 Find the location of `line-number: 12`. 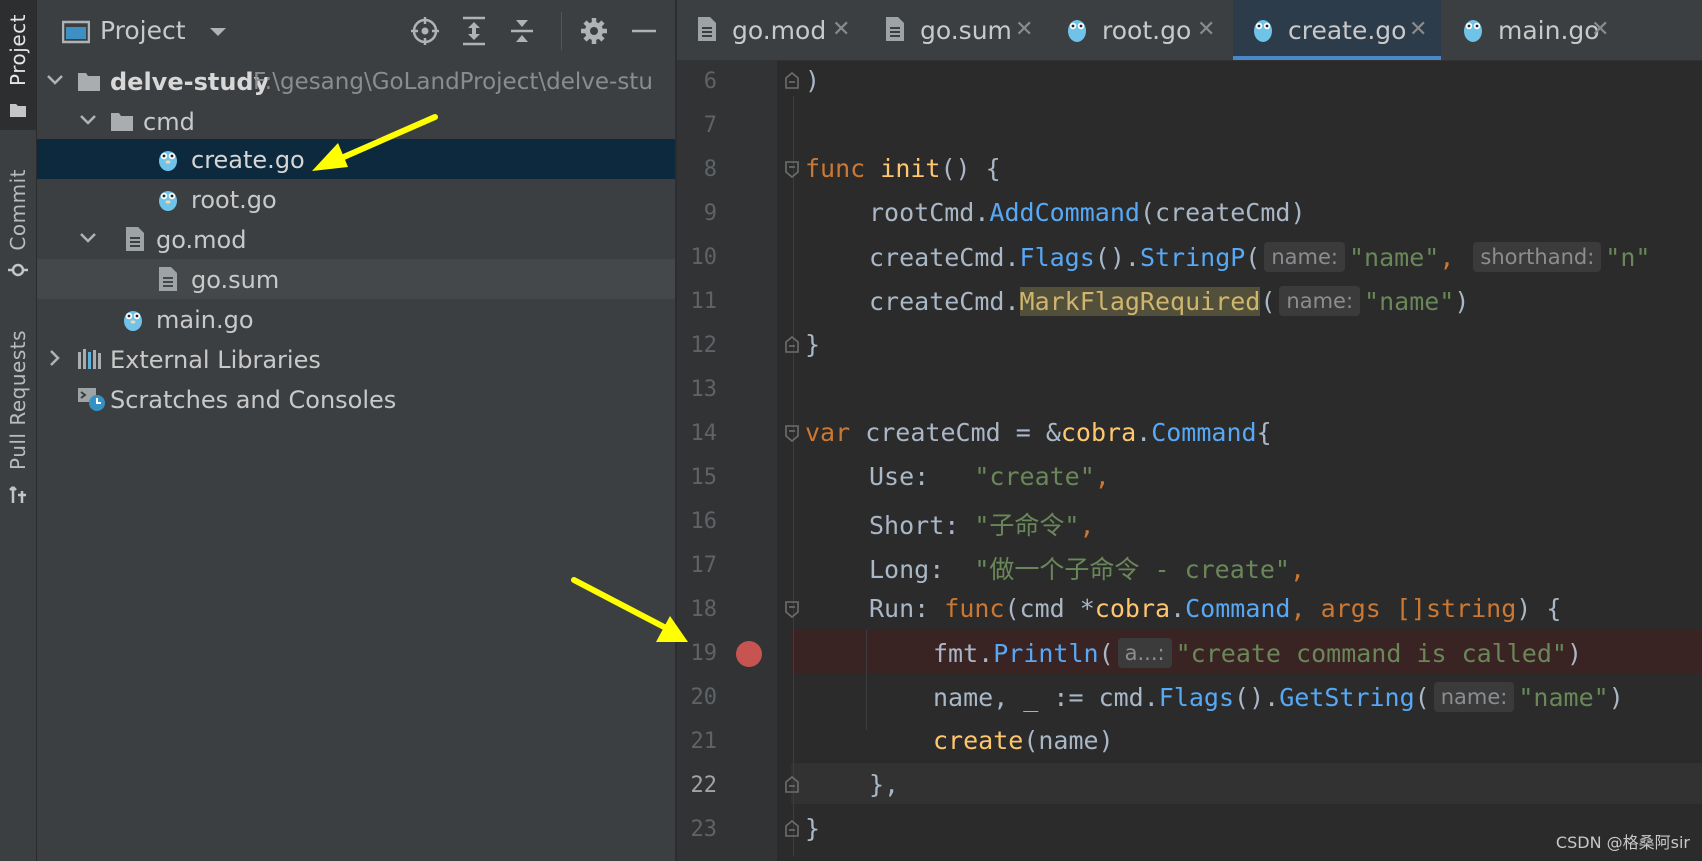

line-number: 12 is located at coordinates (697, 345).